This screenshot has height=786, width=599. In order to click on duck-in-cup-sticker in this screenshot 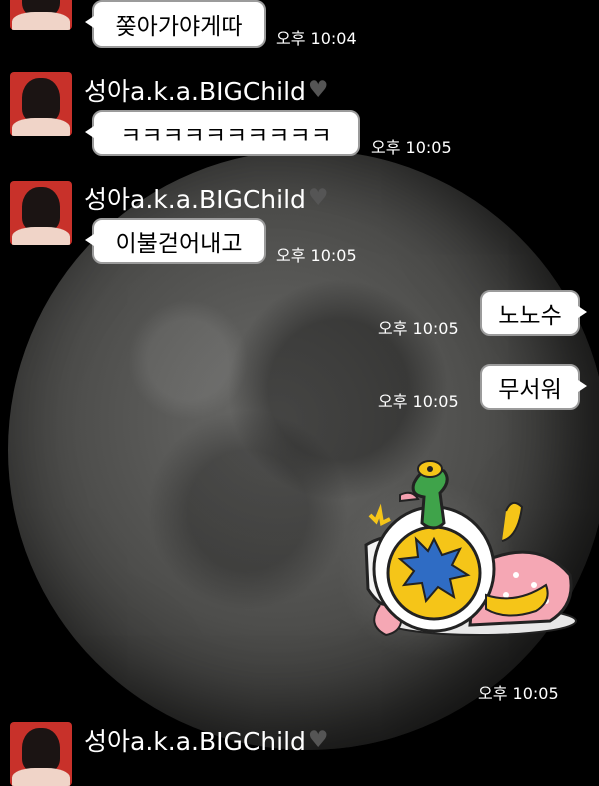, I will do `click(467, 551)`.